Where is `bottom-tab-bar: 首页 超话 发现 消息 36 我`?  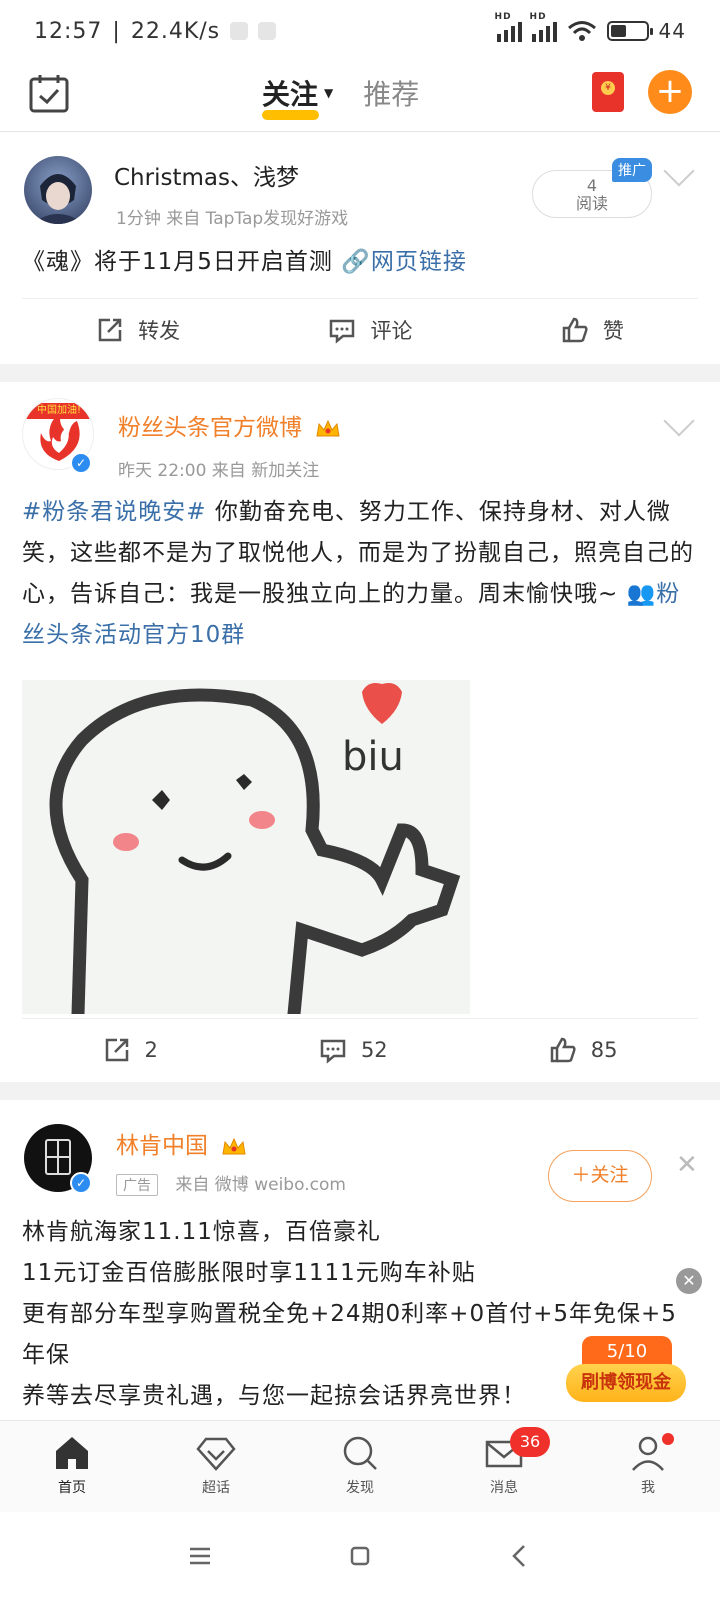 bottom-tab-bar: 首页 超话 发现 消息 36 我 is located at coordinates (360, 1466).